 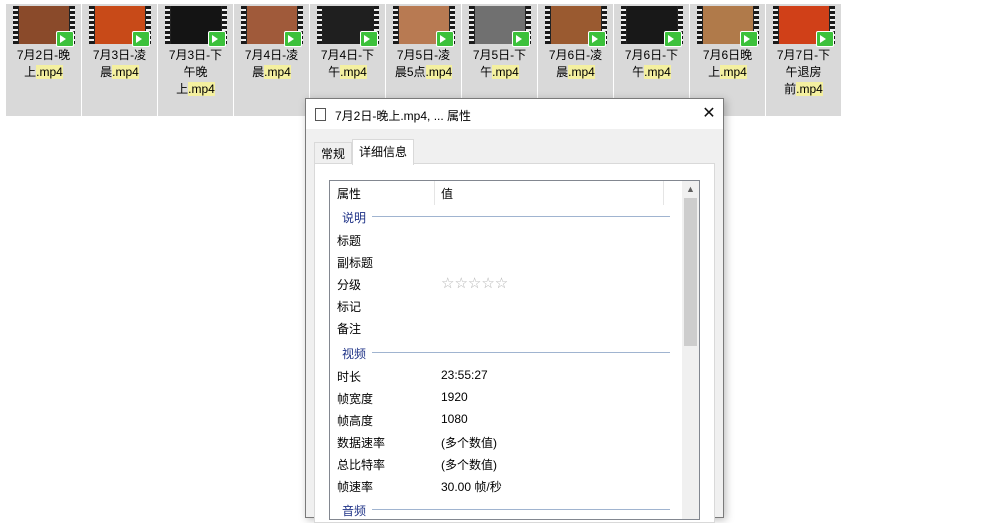 What do you see at coordinates (423, 63) in the screenshot?
I see `file-name: 7月5日-凌 晨5点.mp4` at bounding box center [423, 63].